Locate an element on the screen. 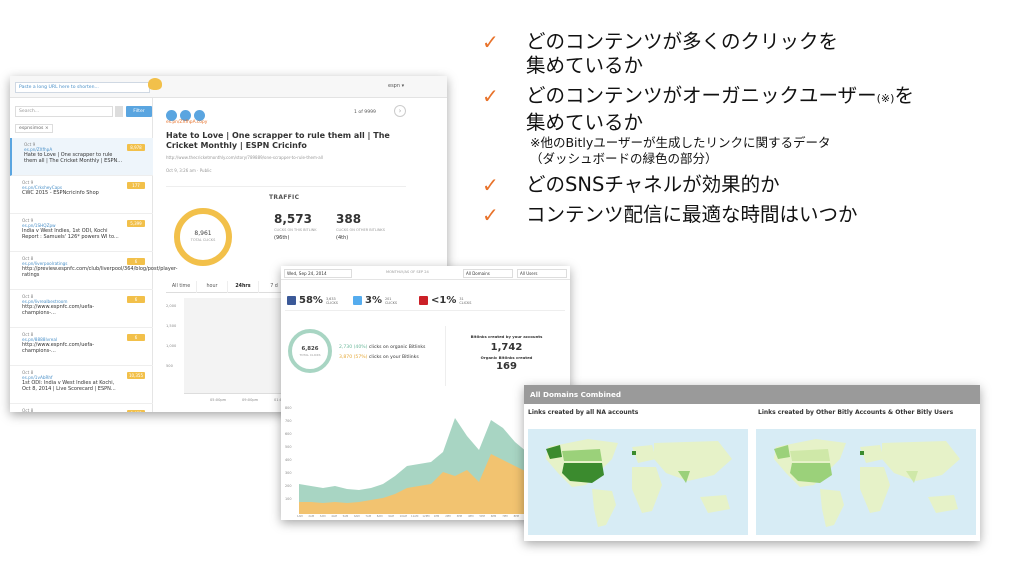 This screenshot has width=1028, height=577. total-clicks-value: 8,961 is located at coordinates (203, 233).